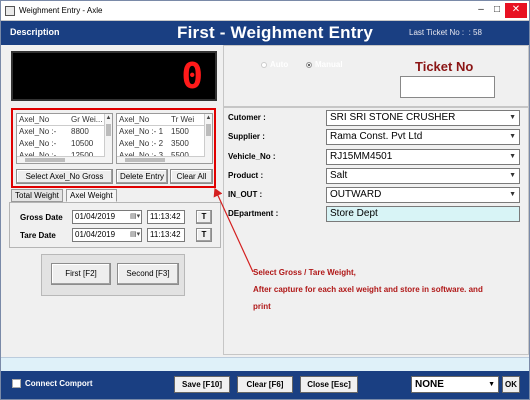  I want to click on gross-date-field: 01/04/2019 ▤▾, so click(107, 217).